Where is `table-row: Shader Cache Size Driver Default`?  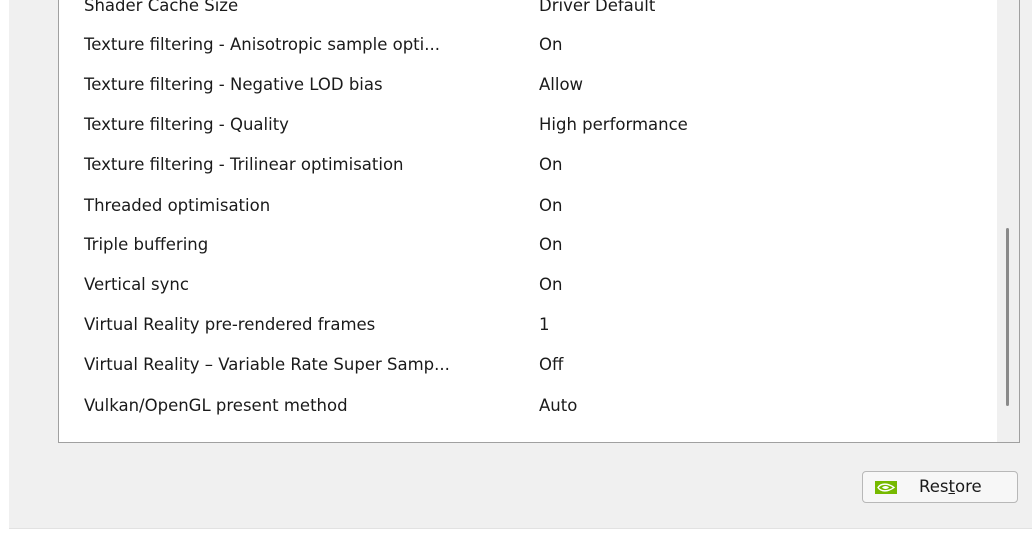
table-row: Shader Cache Size Driver Default is located at coordinates (519, 13).